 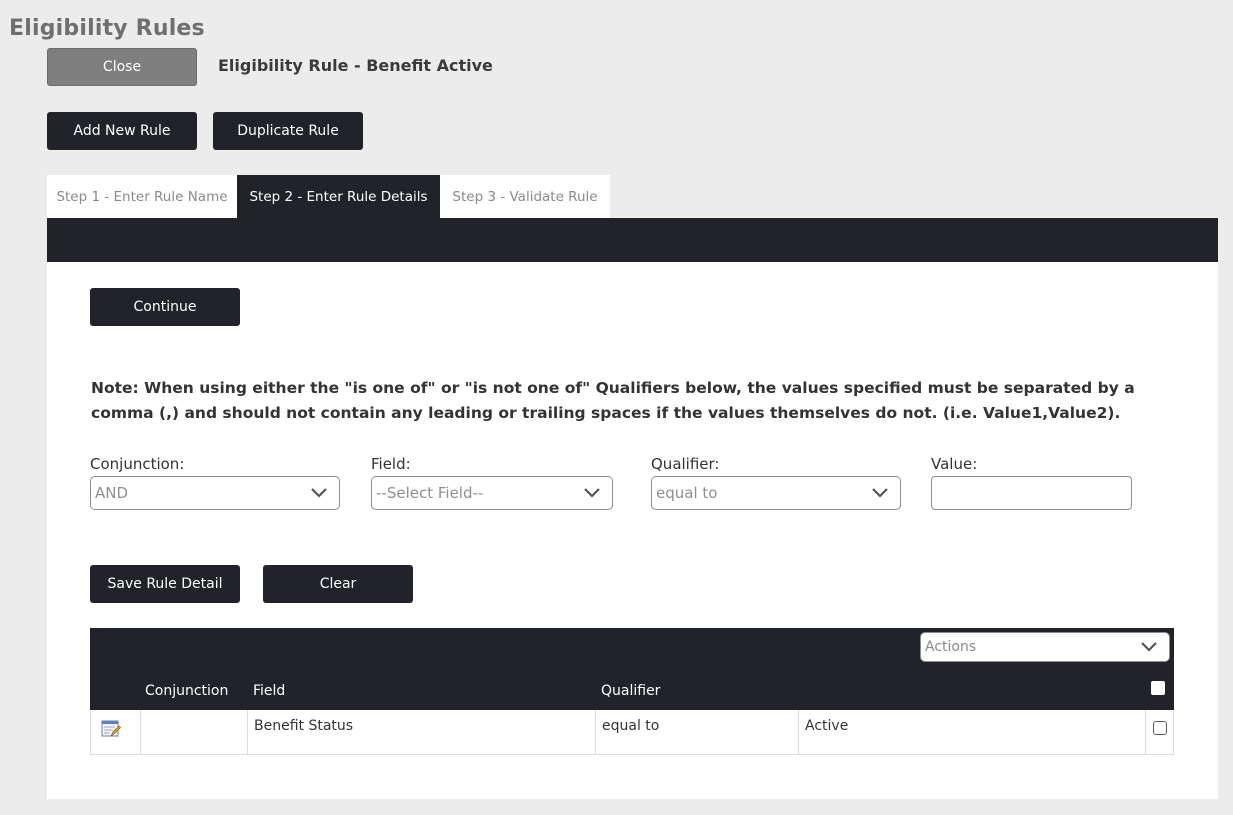 I want to click on tab-step-3: Step 3 - Validate Rule, so click(x=525, y=196).